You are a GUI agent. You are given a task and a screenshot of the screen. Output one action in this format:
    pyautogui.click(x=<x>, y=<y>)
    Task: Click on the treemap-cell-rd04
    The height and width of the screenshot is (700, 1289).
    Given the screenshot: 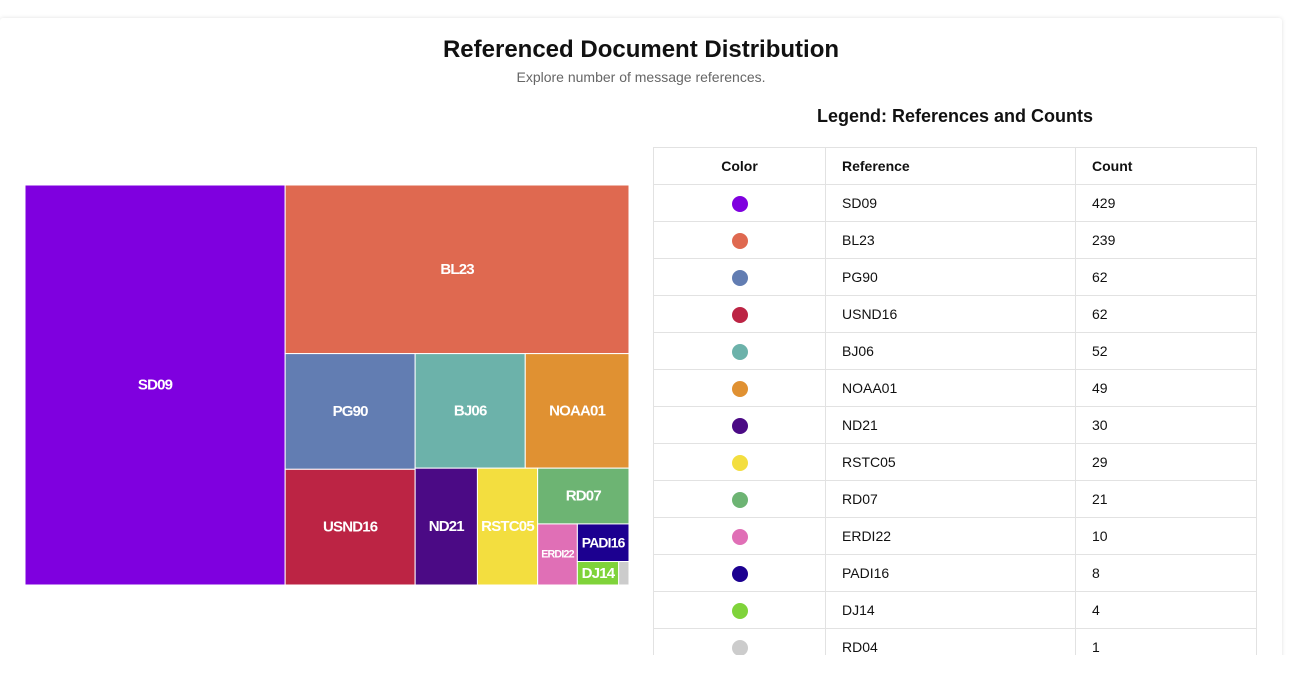 What is the action you would take?
    pyautogui.click(x=624, y=573)
    